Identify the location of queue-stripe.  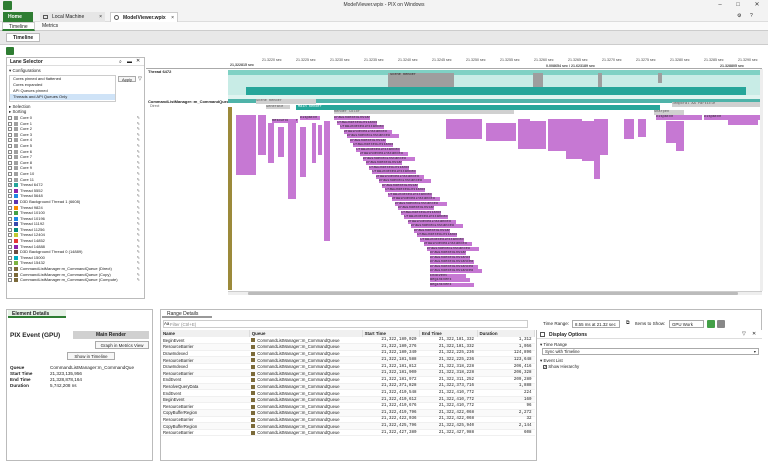
(230, 198).